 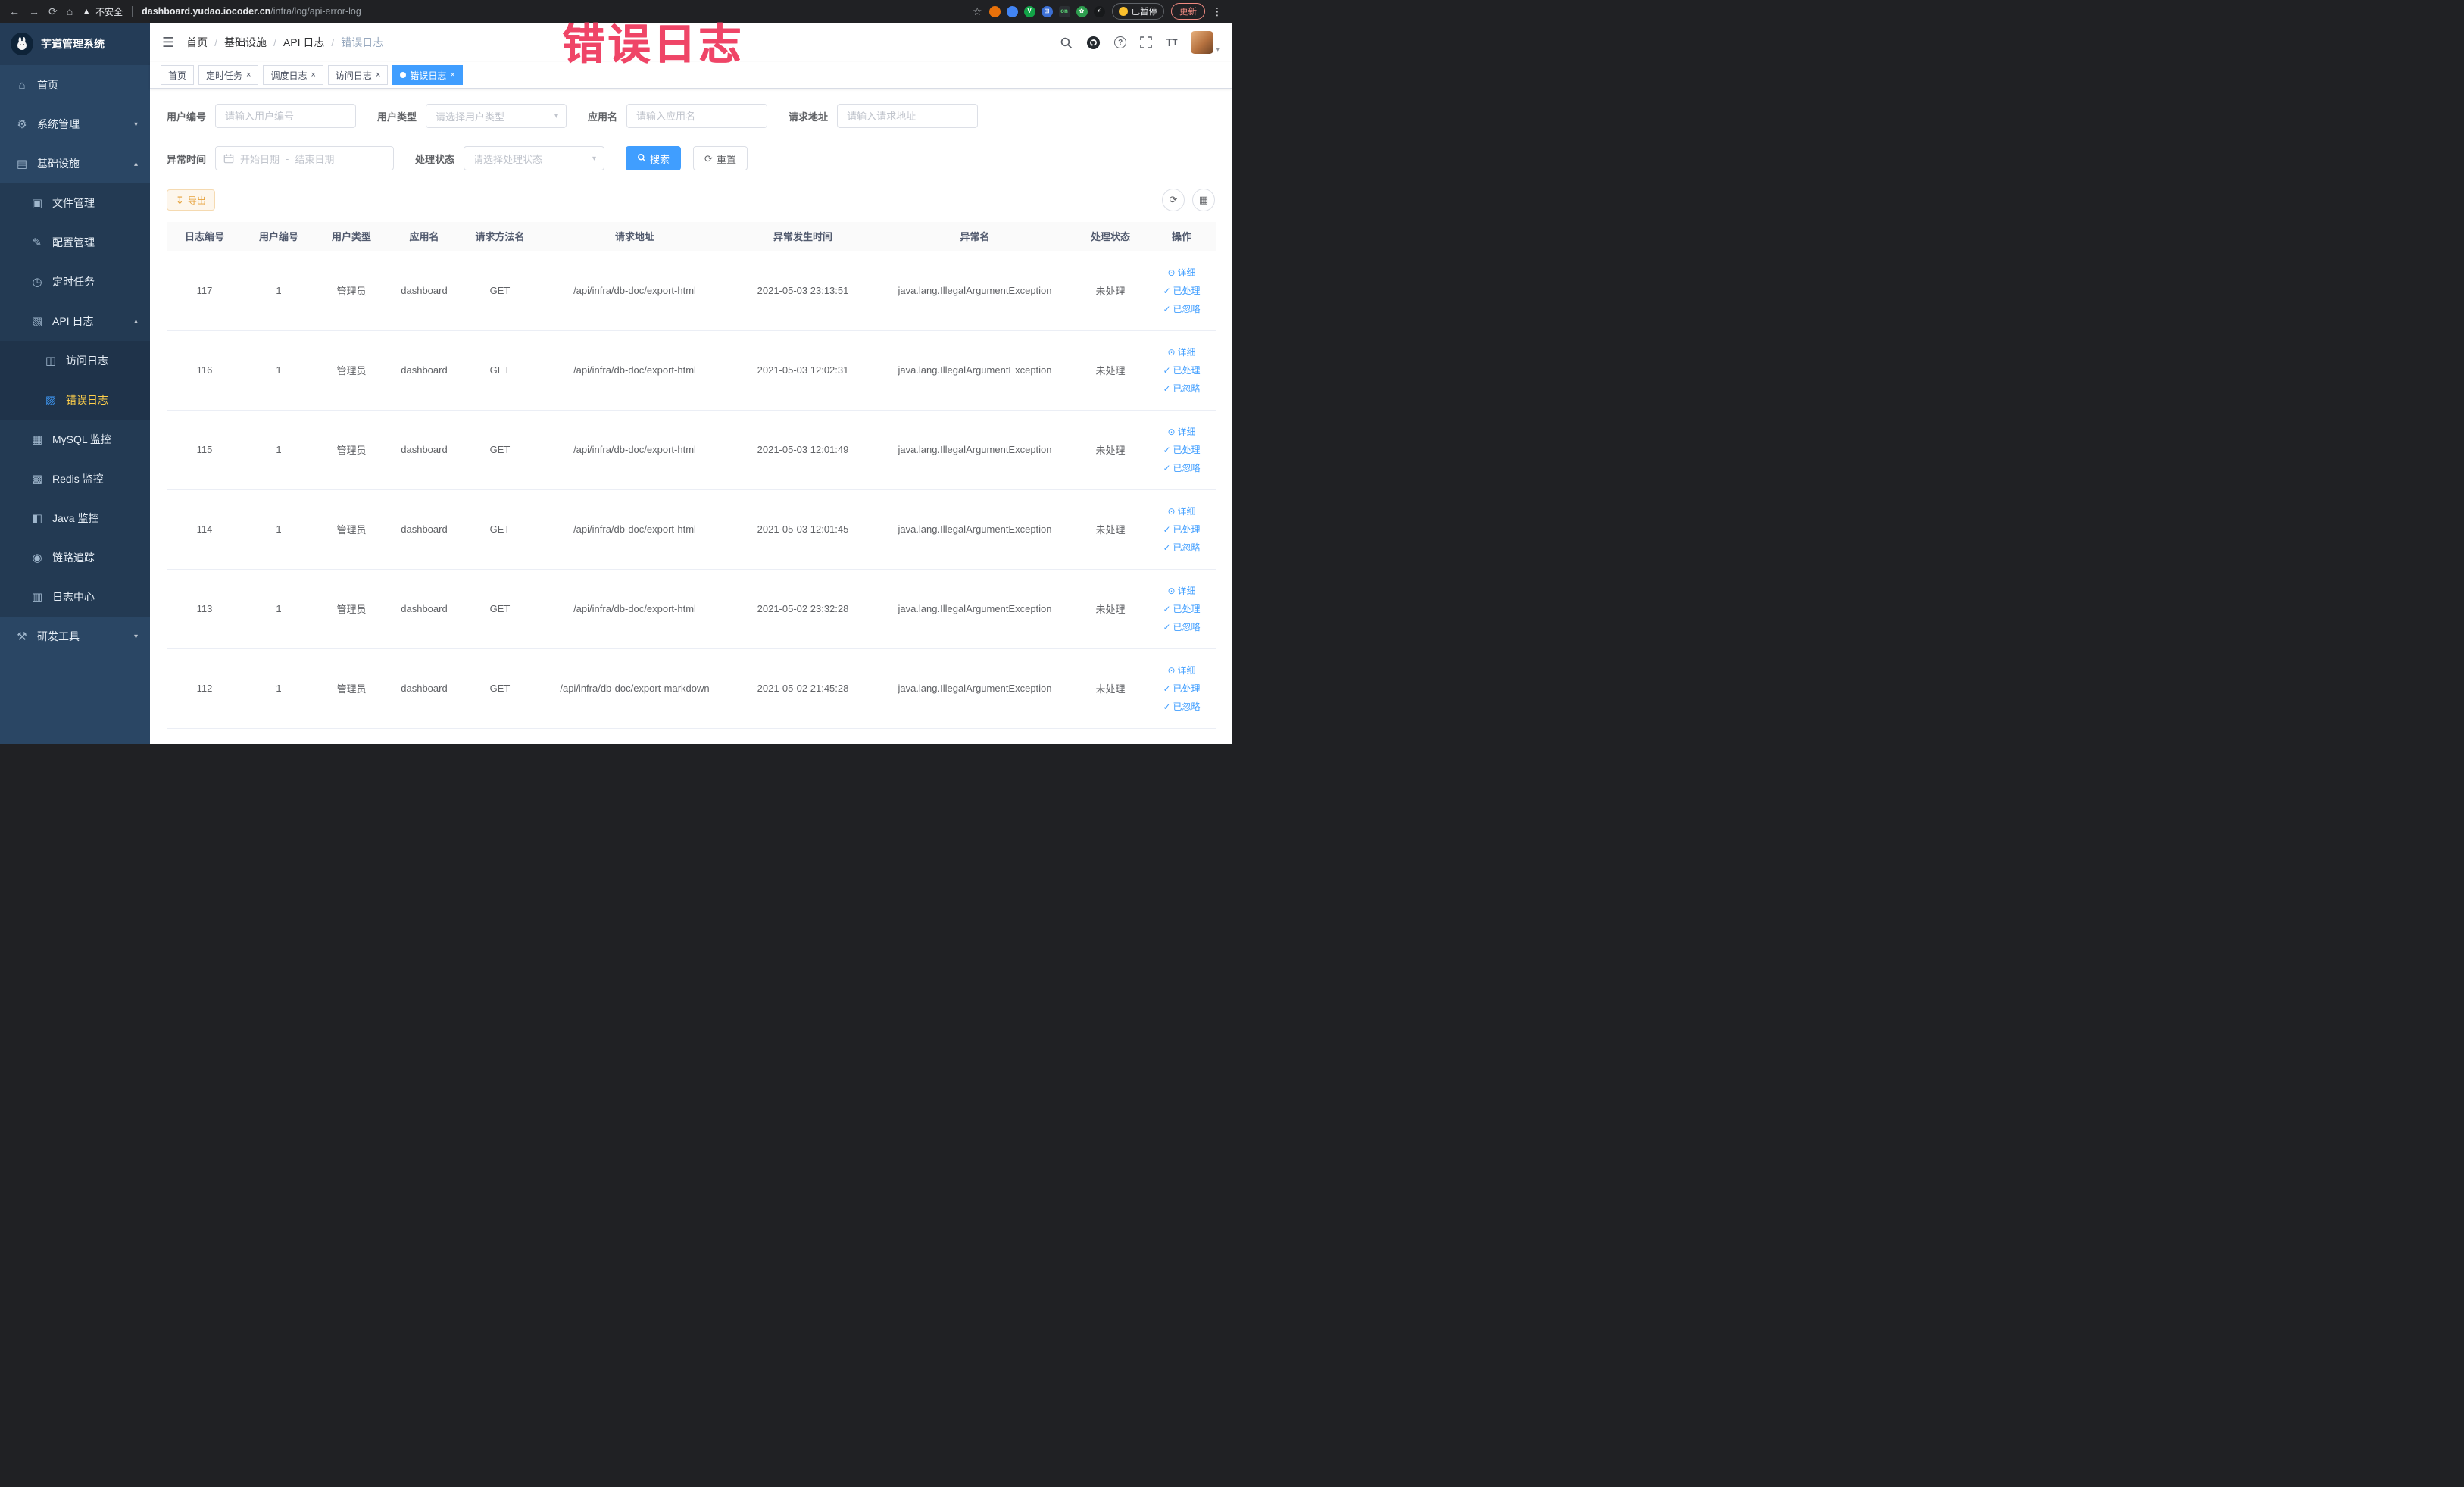 What do you see at coordinates (720, 158) in the screenshot?
I see `reset-button: ⟳ 重置` at bounding box center [720, 158].